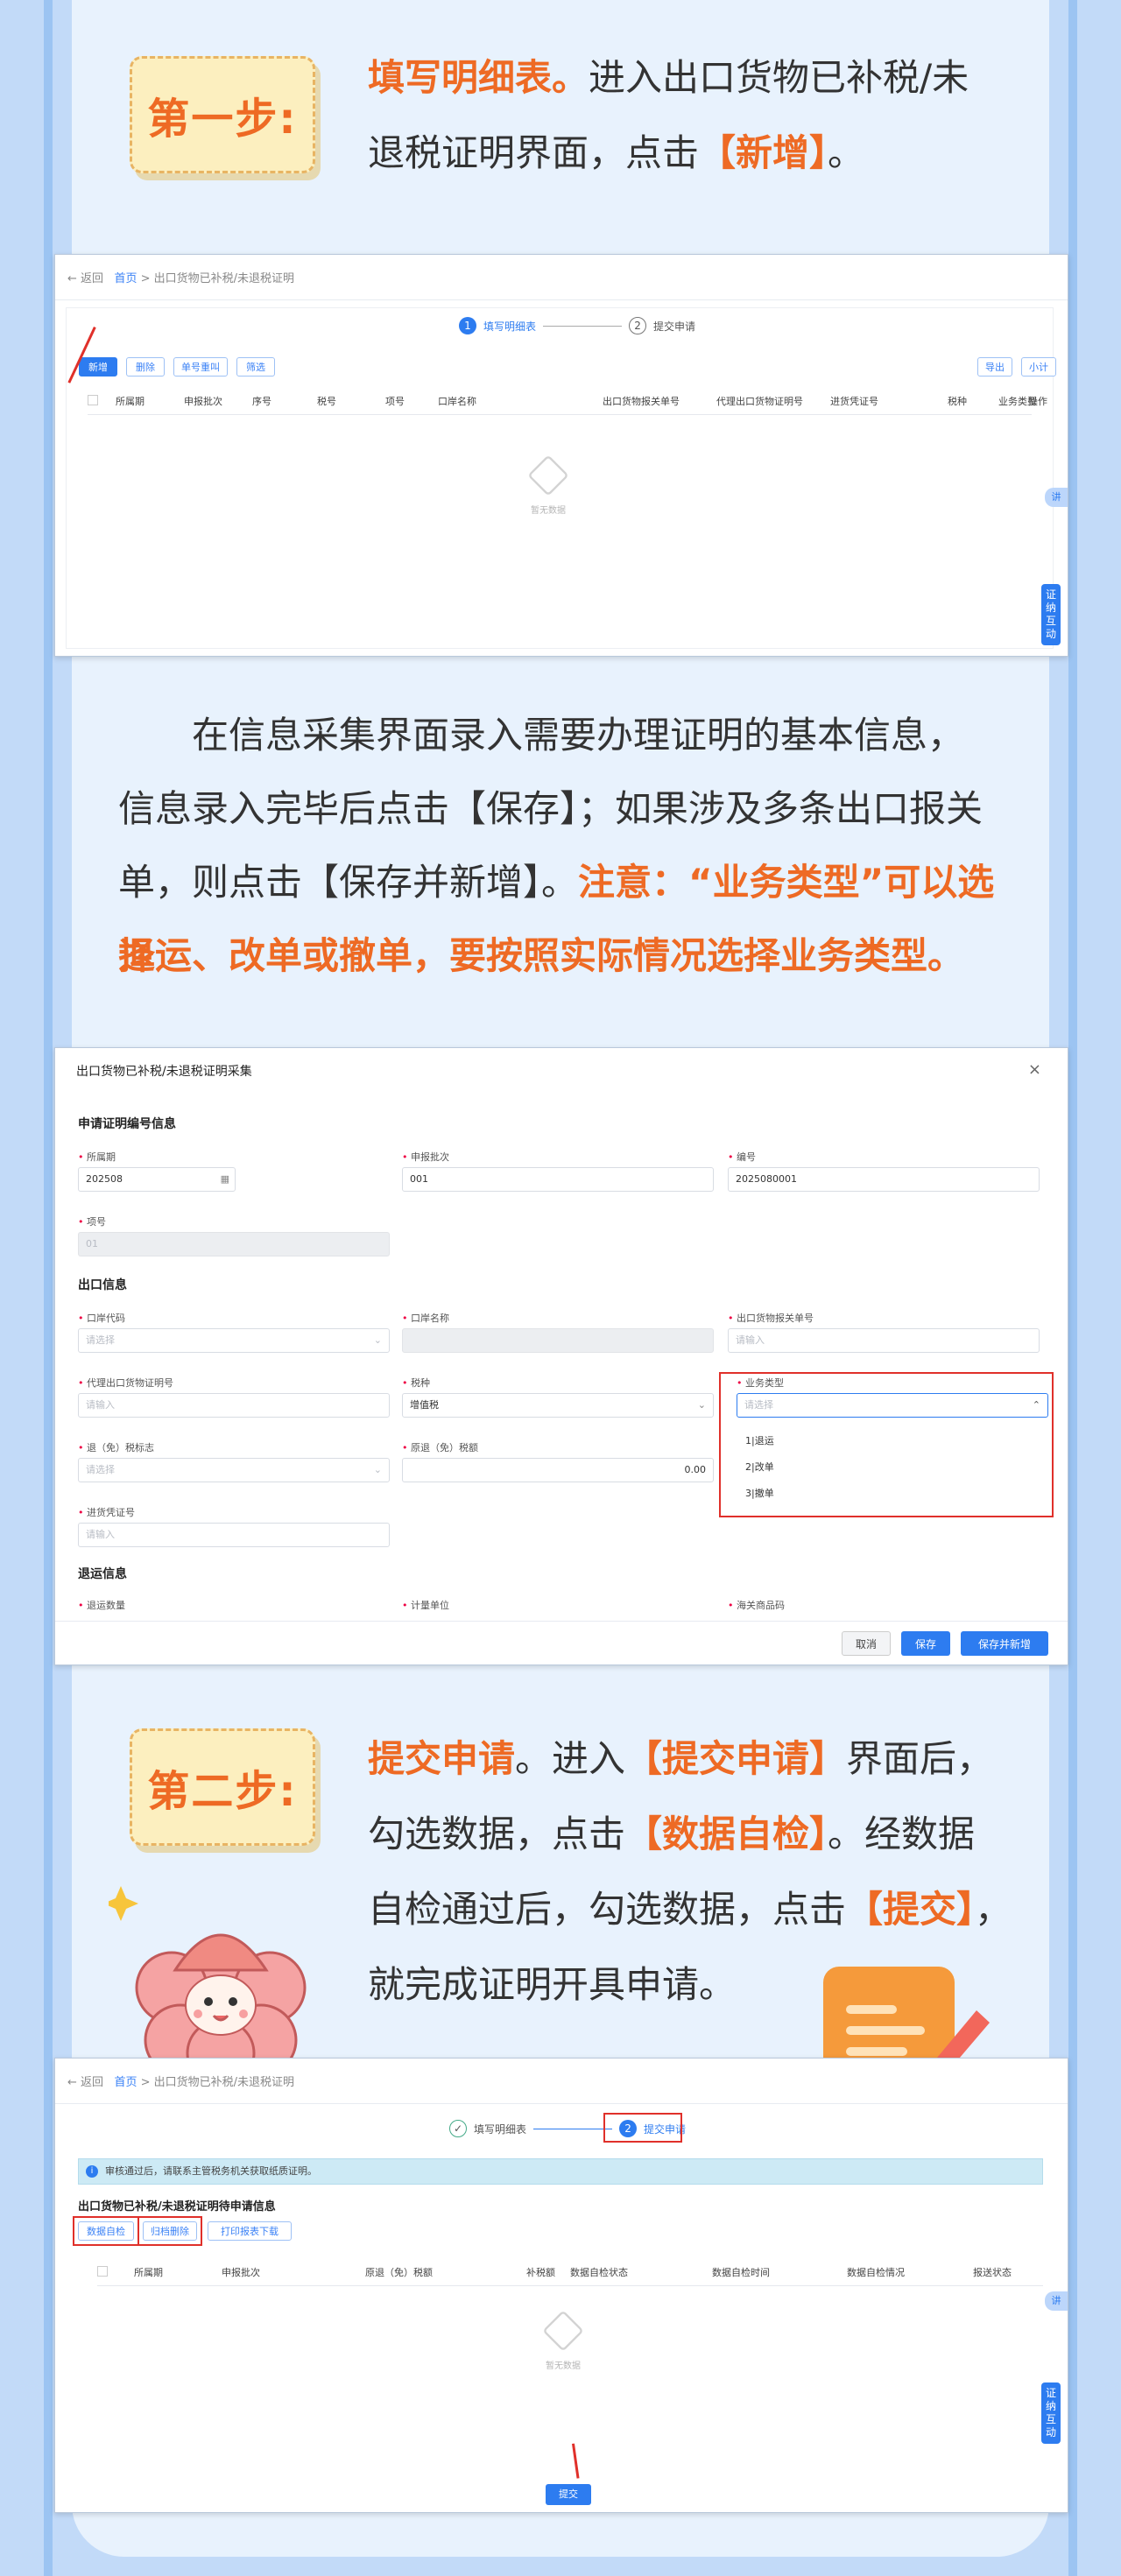 This screenshot has height=2576, width=1121. Describe the element at coordinates (674, 326) in the screenshot. I see `step-label-submit: 提交申请` at that location.